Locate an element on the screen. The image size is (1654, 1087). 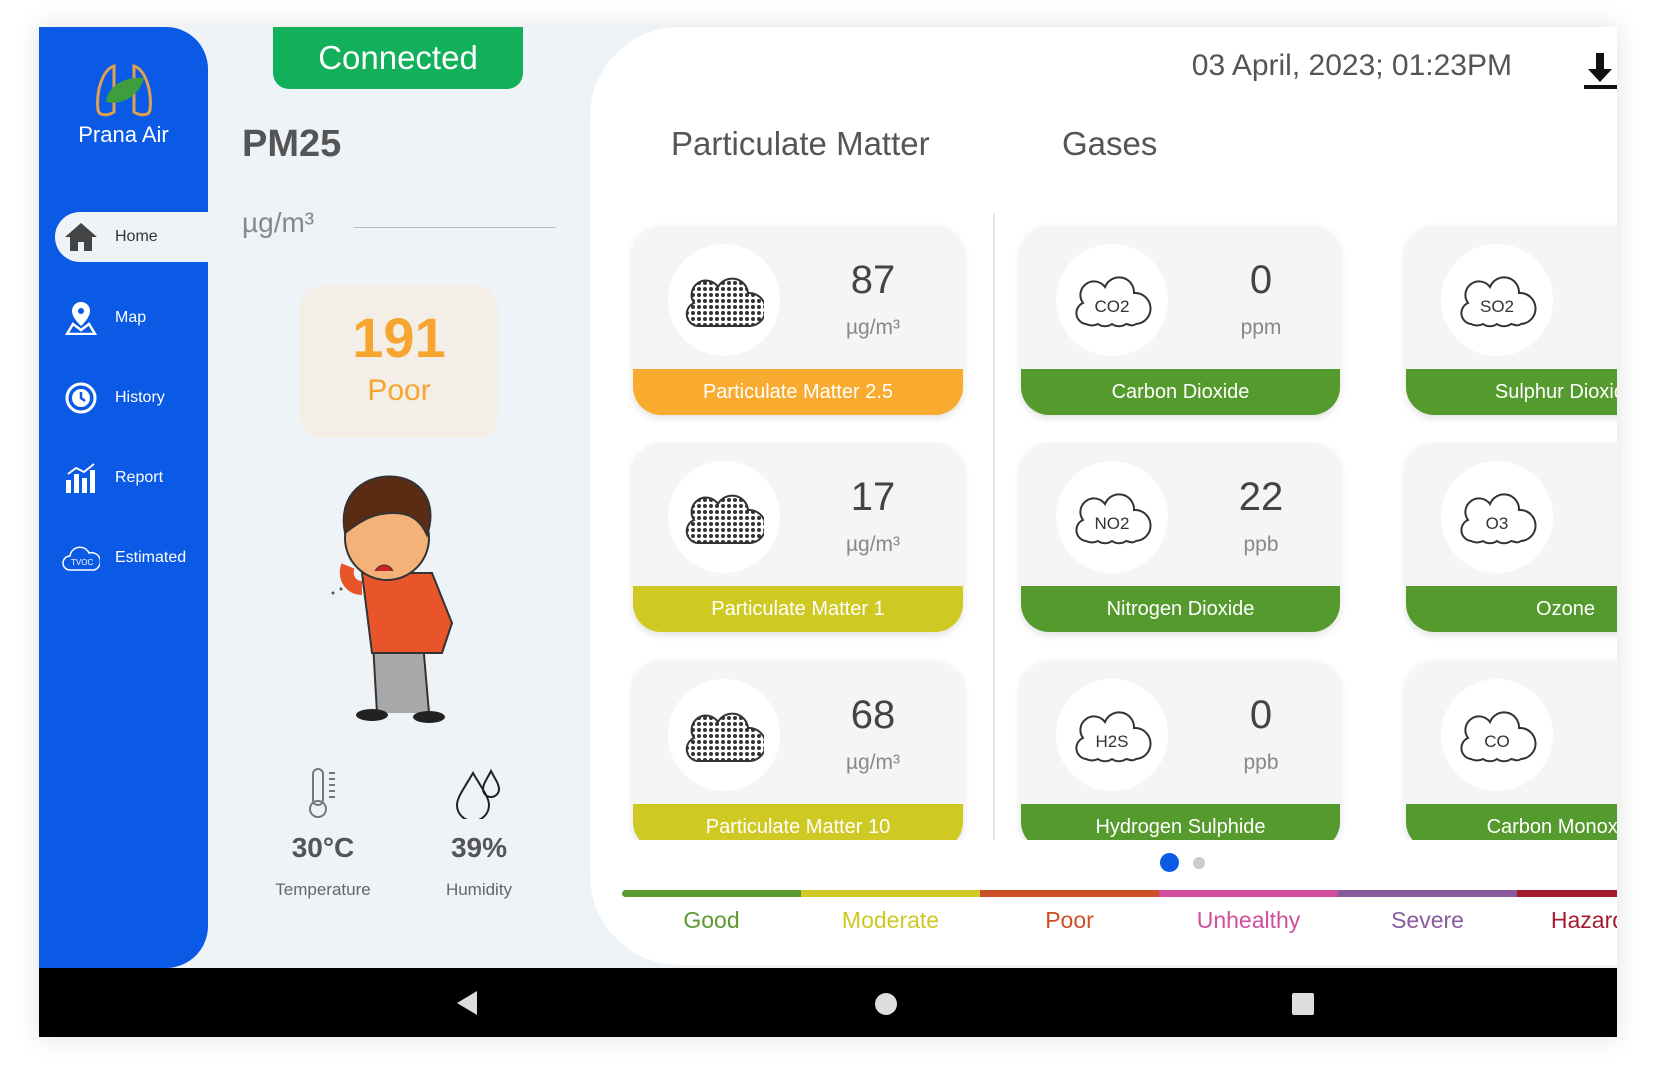
gas-cloud-icon: H2S is located at coordinates (1112, 735).